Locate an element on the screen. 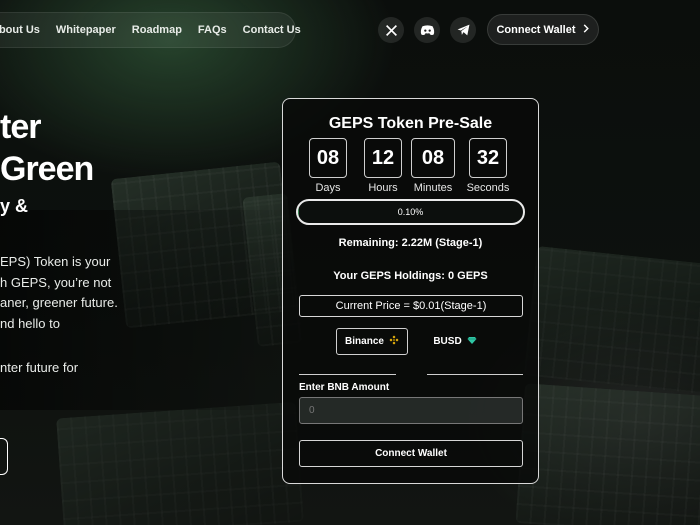 The width and height of the screenshot is (700, 525). progress-percent: 0.10% is located at coordinates (410, 212).